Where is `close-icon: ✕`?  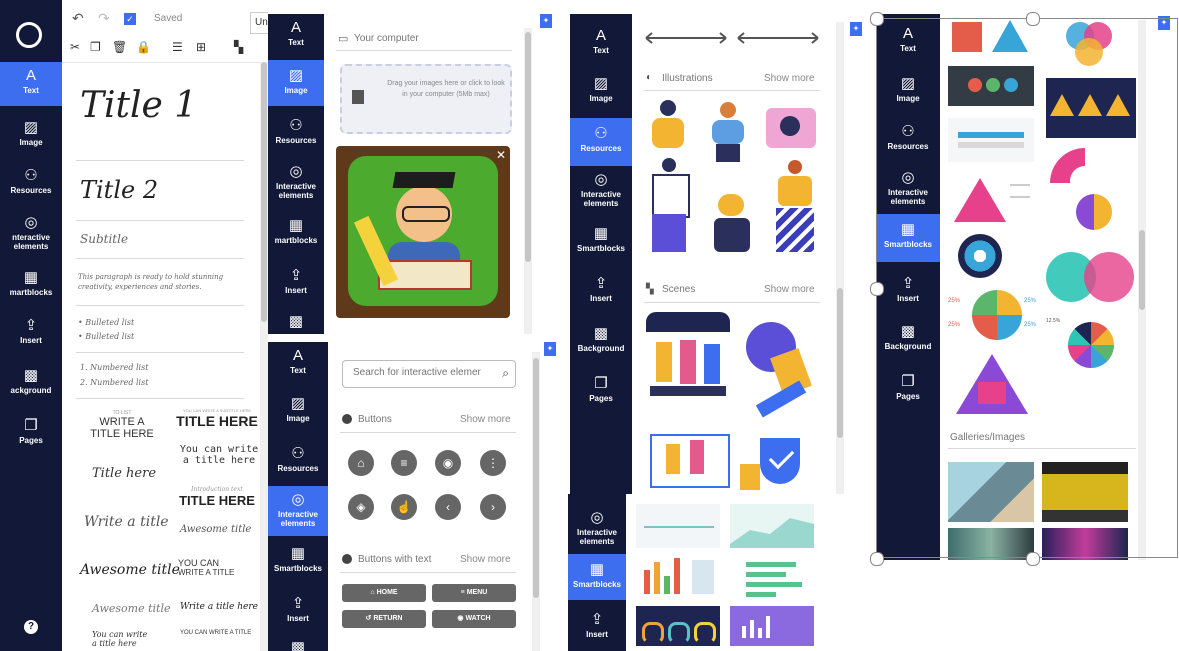 close-icon: ✕ is located at coordinates (501, 155).